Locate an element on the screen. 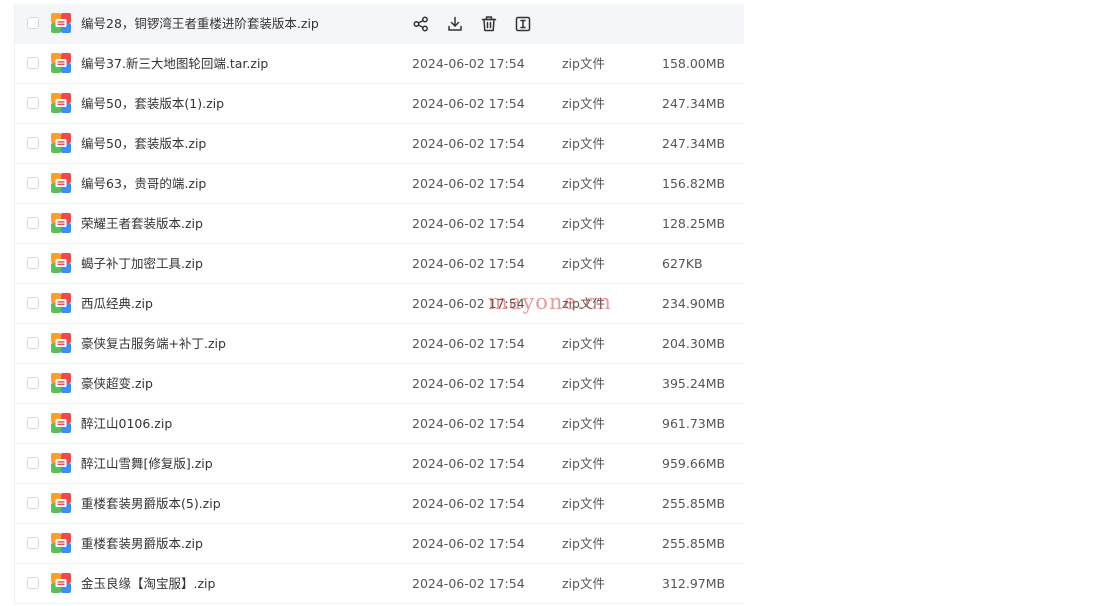  file-size: 156.82MB is located at coordinates (694, 183).